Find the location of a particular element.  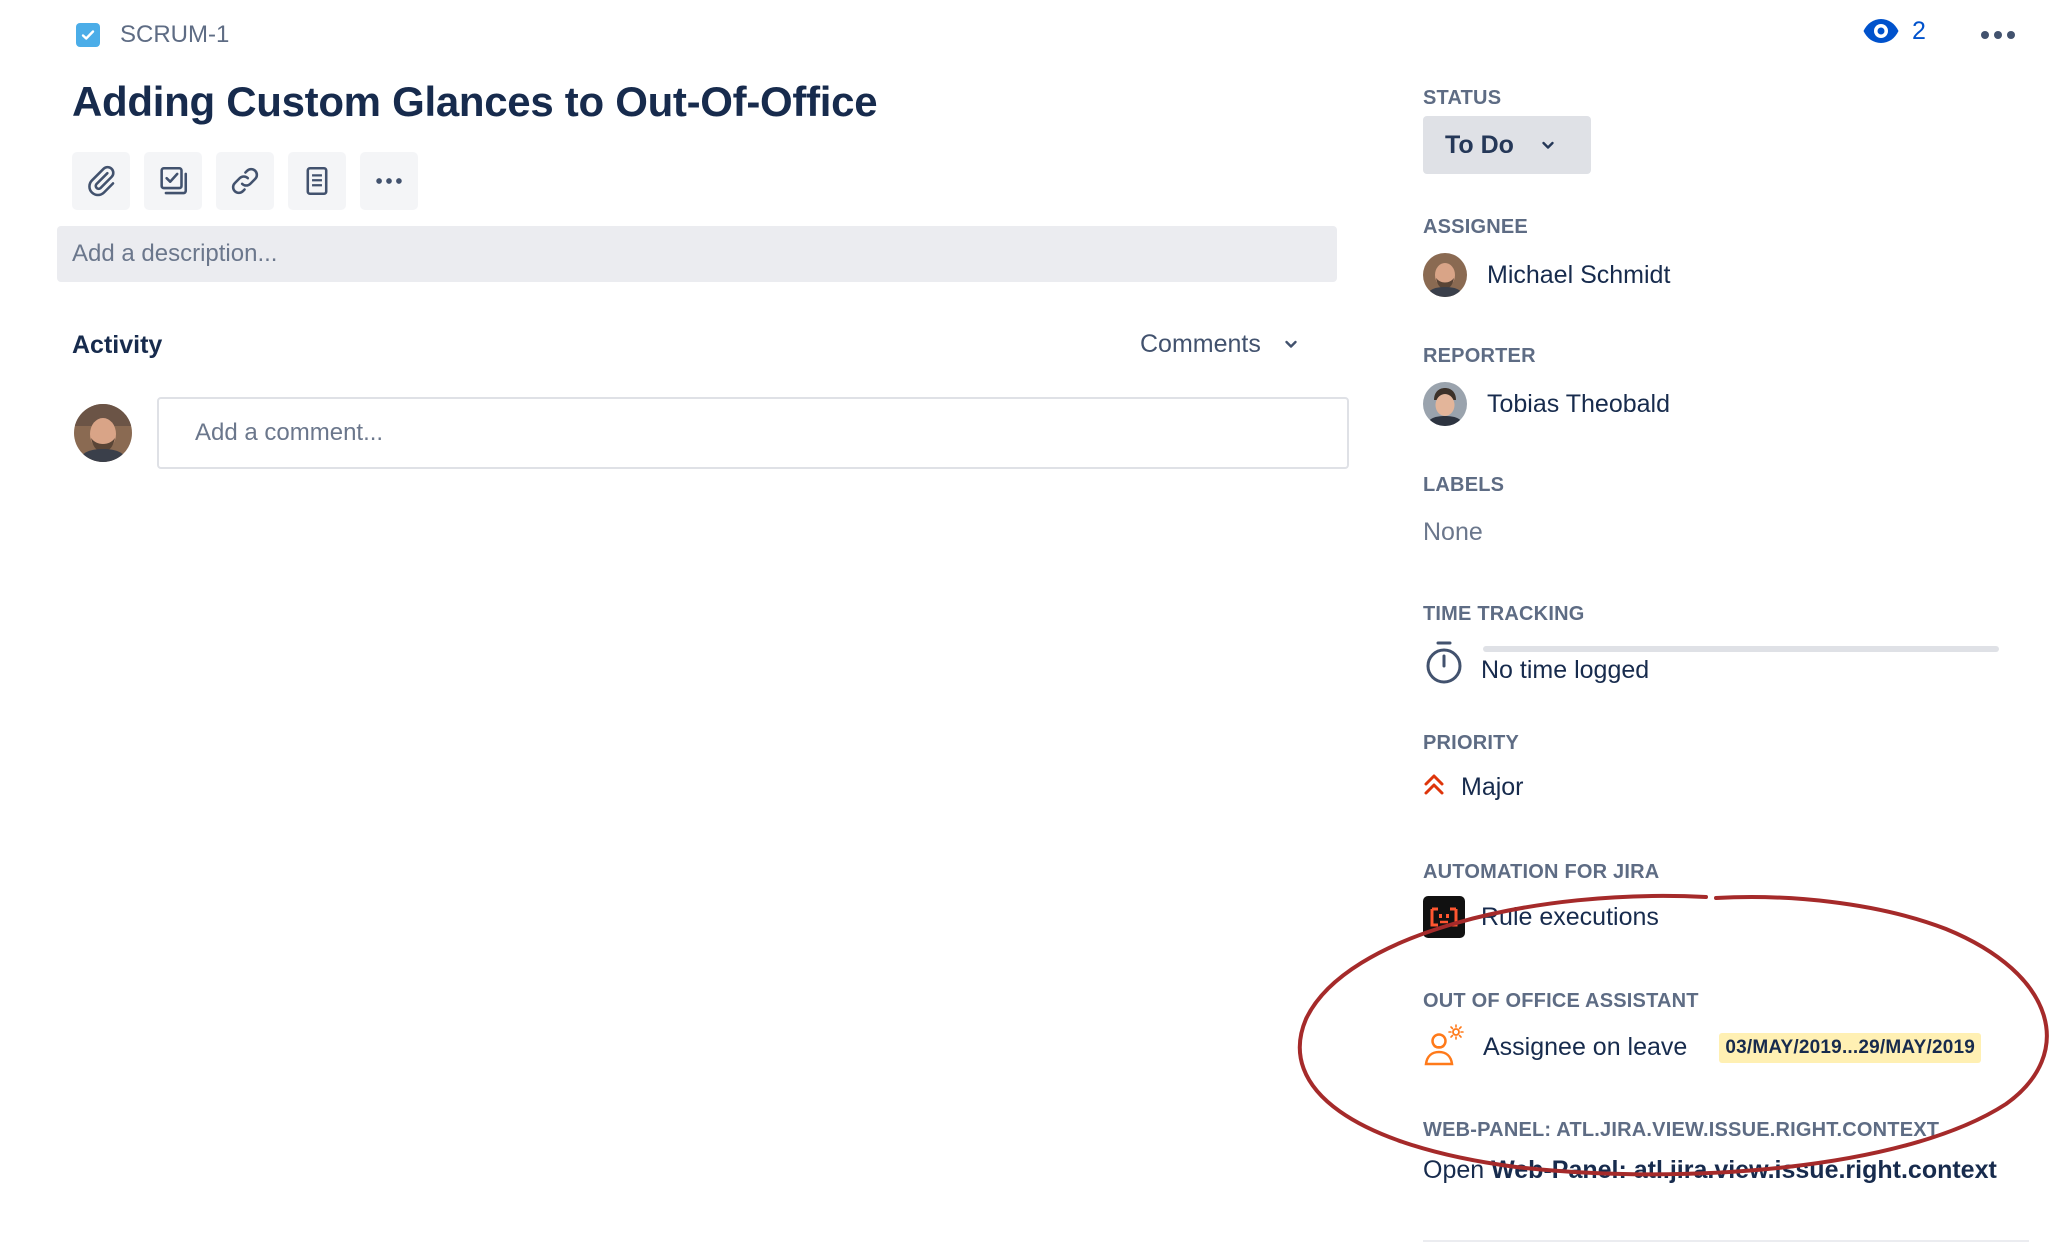

sidebar-divider is located at coordinates (1726, 1241).